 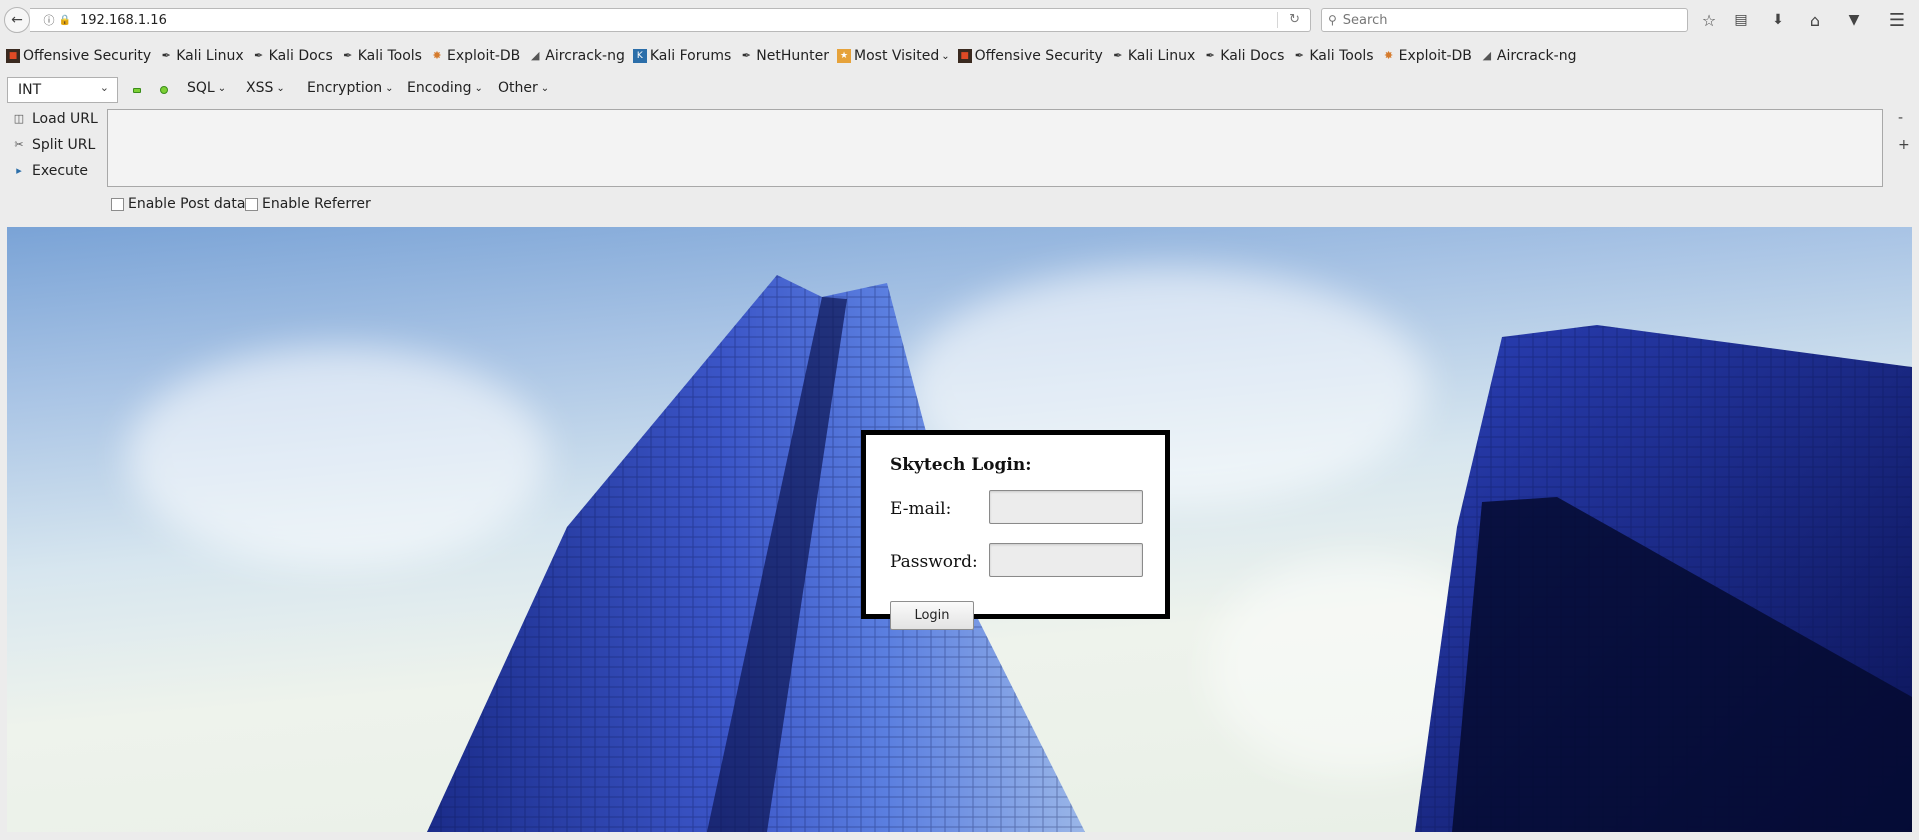 I want to click on hackbar-url-textarea, so click(x=995, y=148).